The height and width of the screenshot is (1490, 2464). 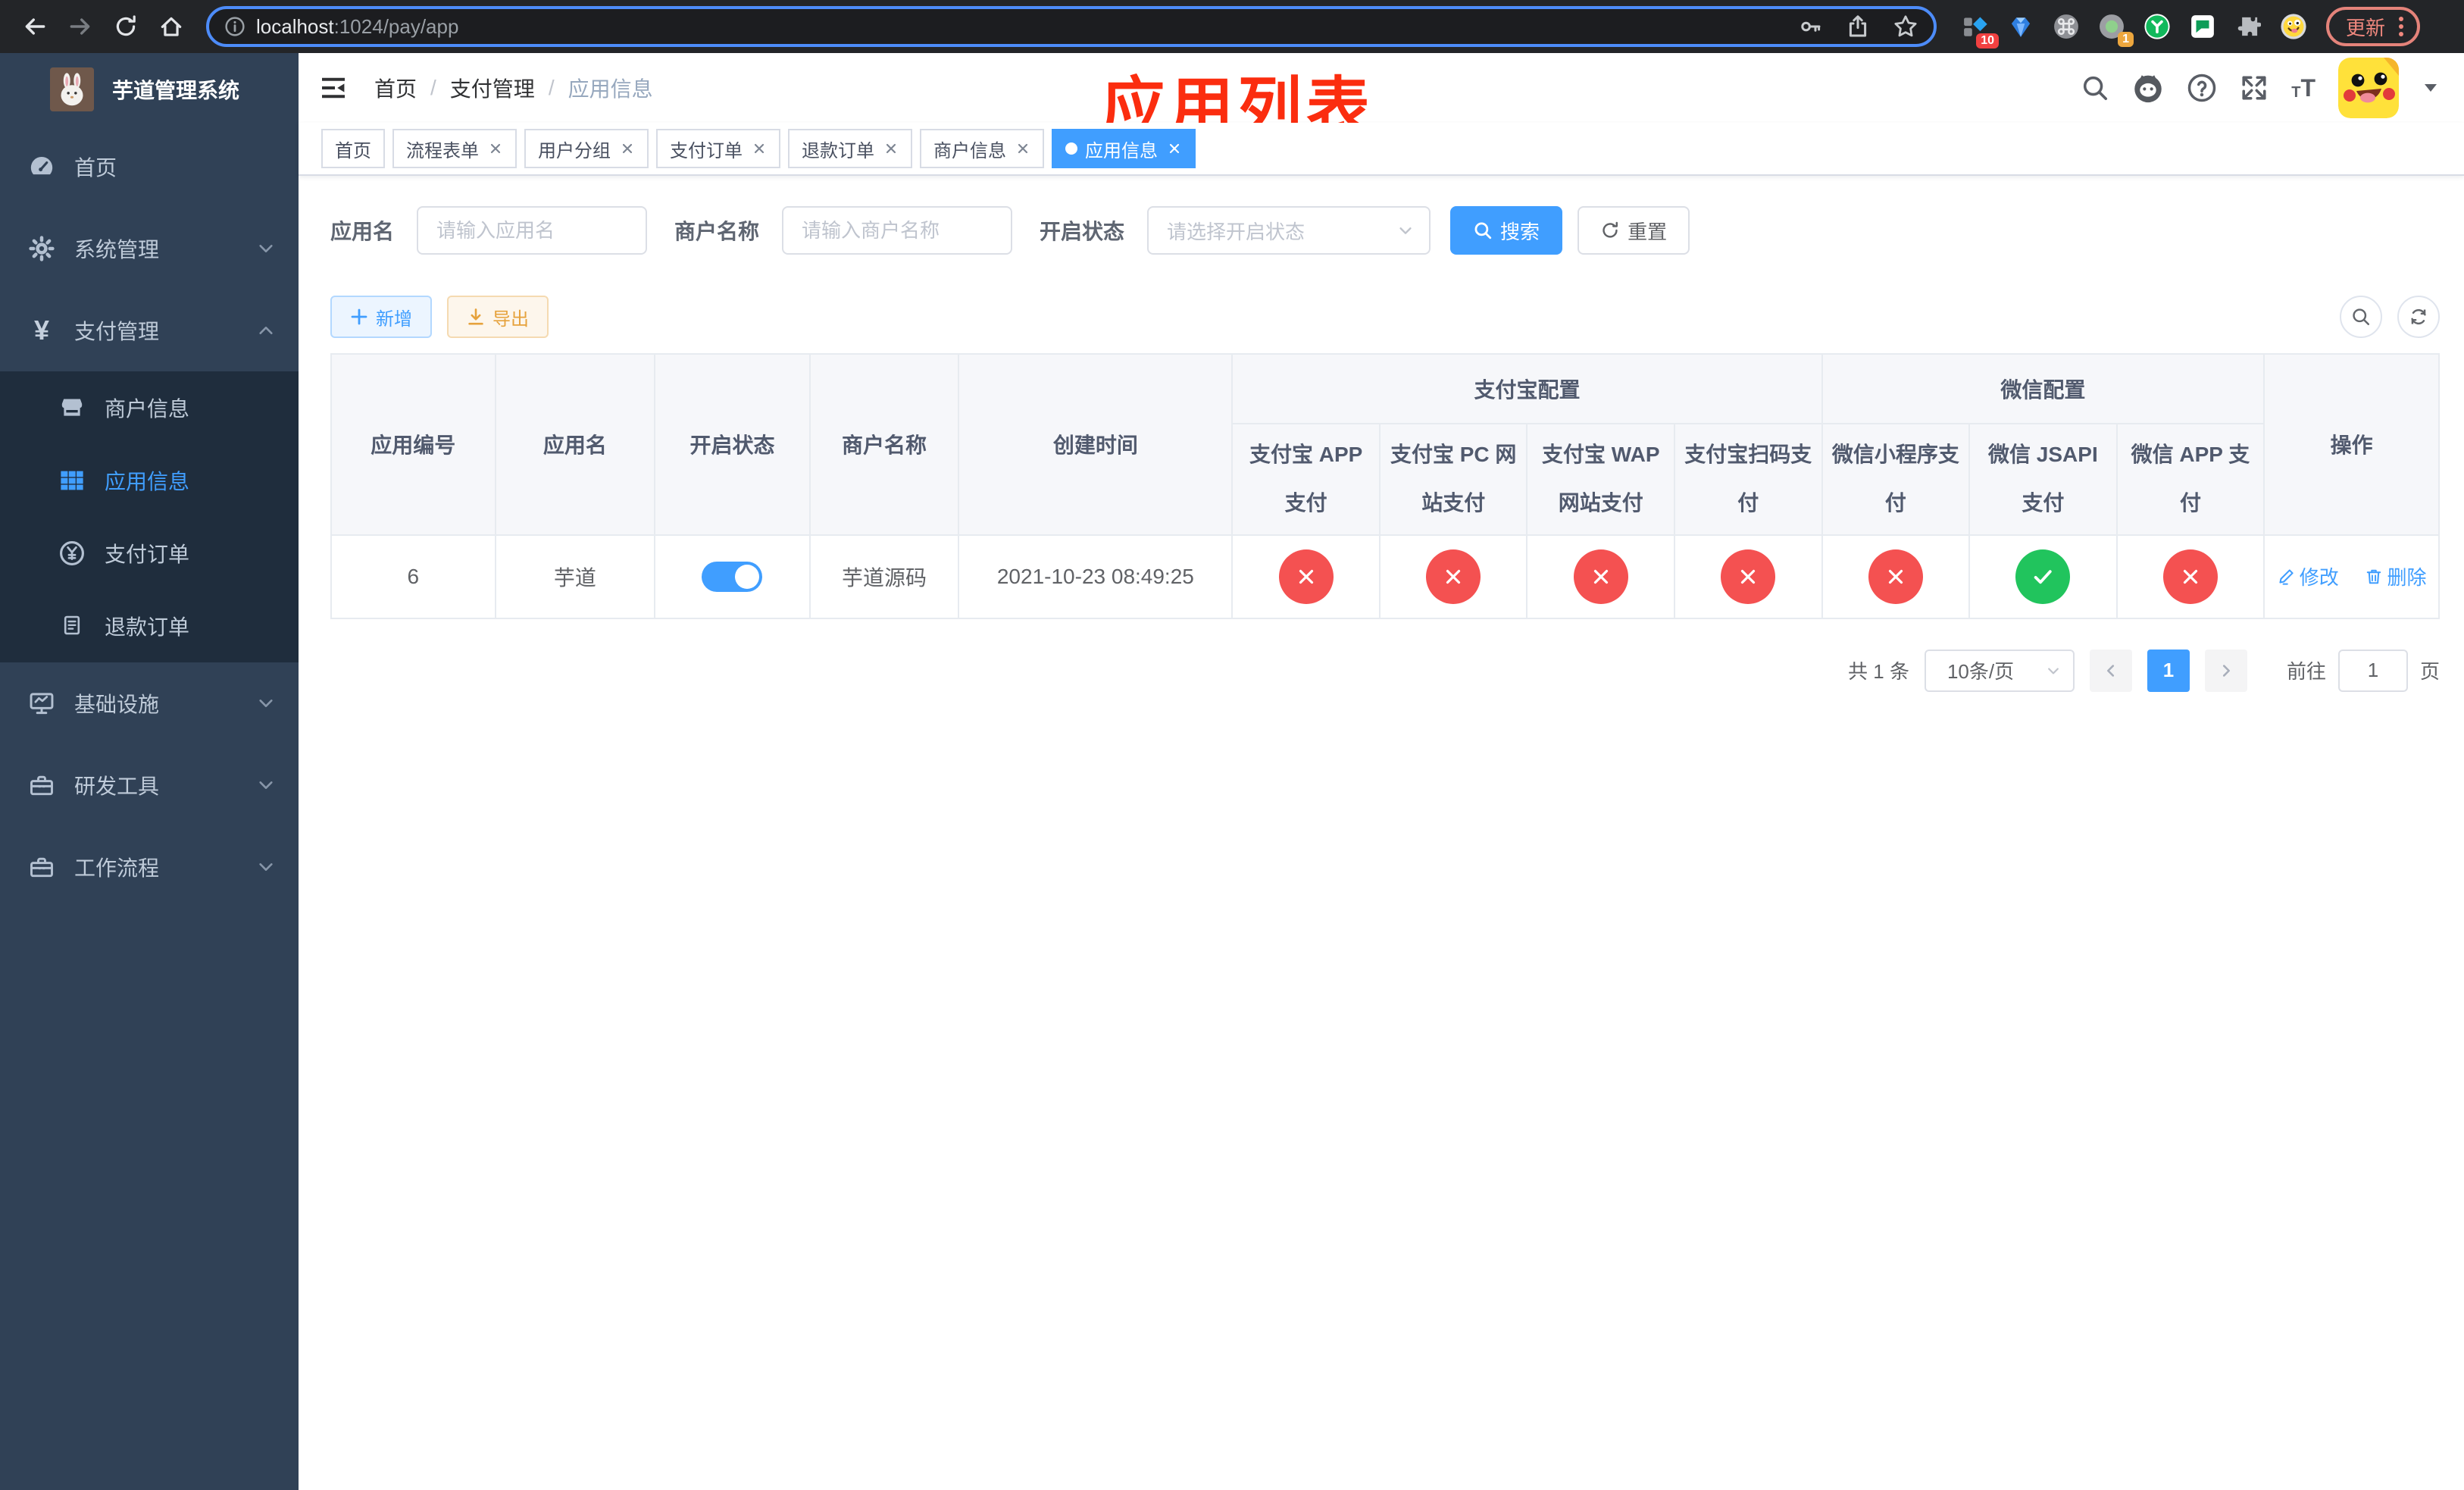 I want to click on search-icon, so click(x=2095, y=88).